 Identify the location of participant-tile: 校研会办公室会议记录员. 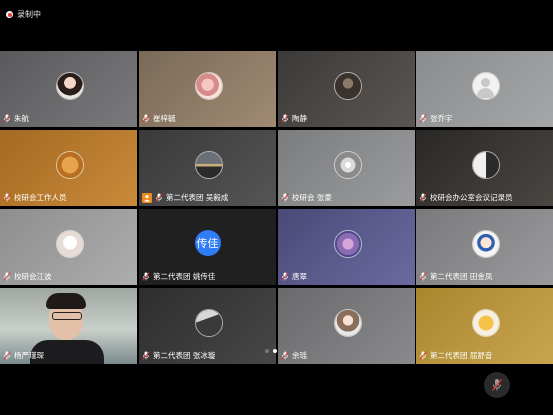
(484, 168).